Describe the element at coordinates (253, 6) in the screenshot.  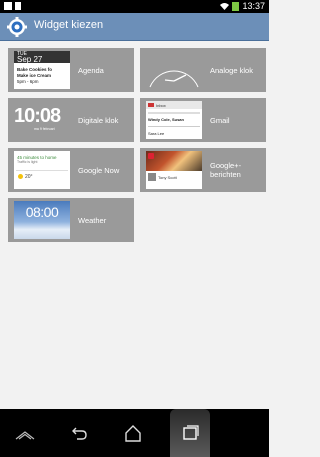
I see `status-time: 13:37` at that location.